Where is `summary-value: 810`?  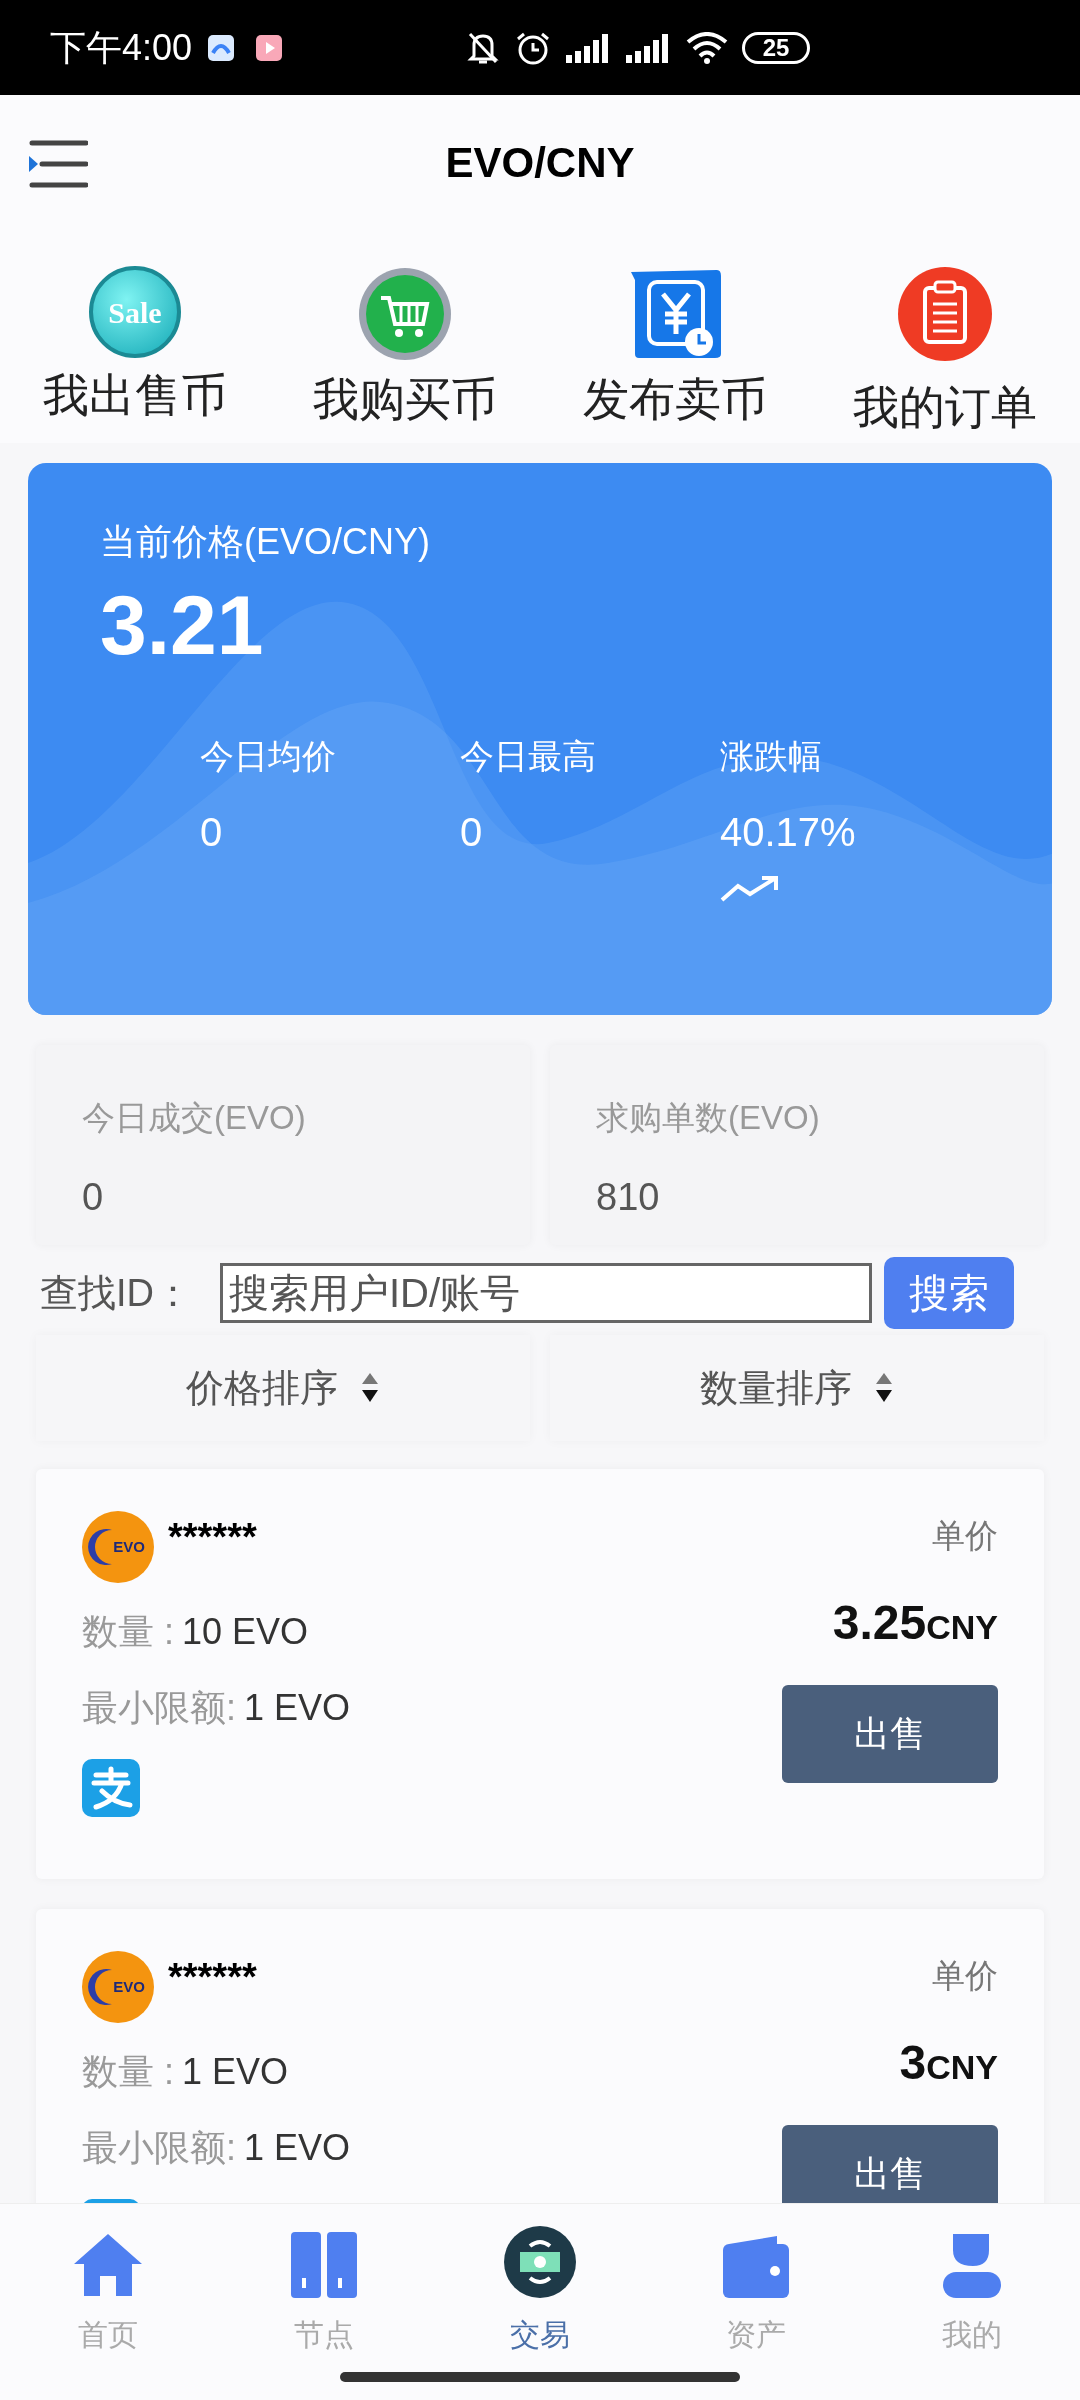
summary-value: 810 is located at coordinates (628, 1197).